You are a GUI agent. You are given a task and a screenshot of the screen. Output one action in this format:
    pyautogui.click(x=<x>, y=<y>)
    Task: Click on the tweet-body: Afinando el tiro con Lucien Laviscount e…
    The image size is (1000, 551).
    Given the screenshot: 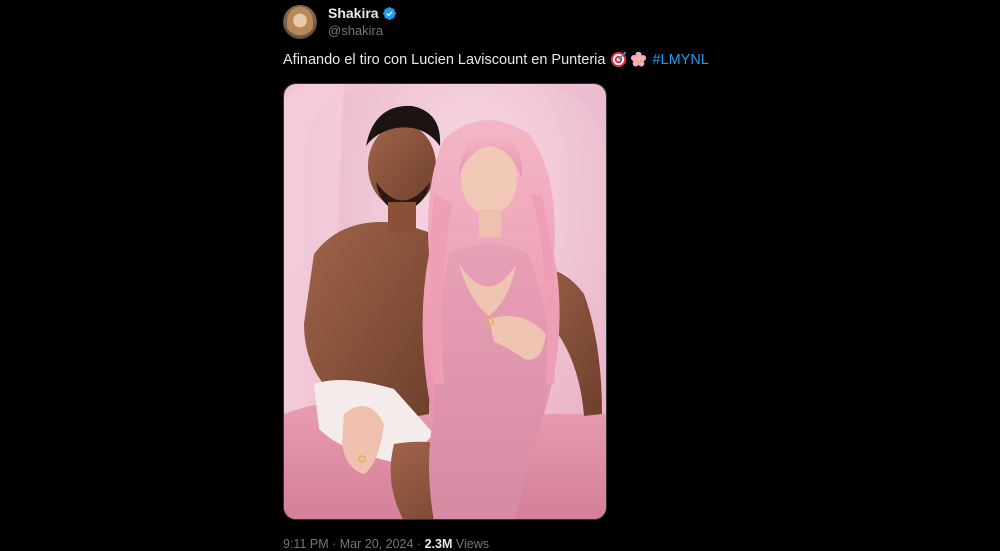 What is the action you would take?
    pyautogui.click(x=444, y=59)
    